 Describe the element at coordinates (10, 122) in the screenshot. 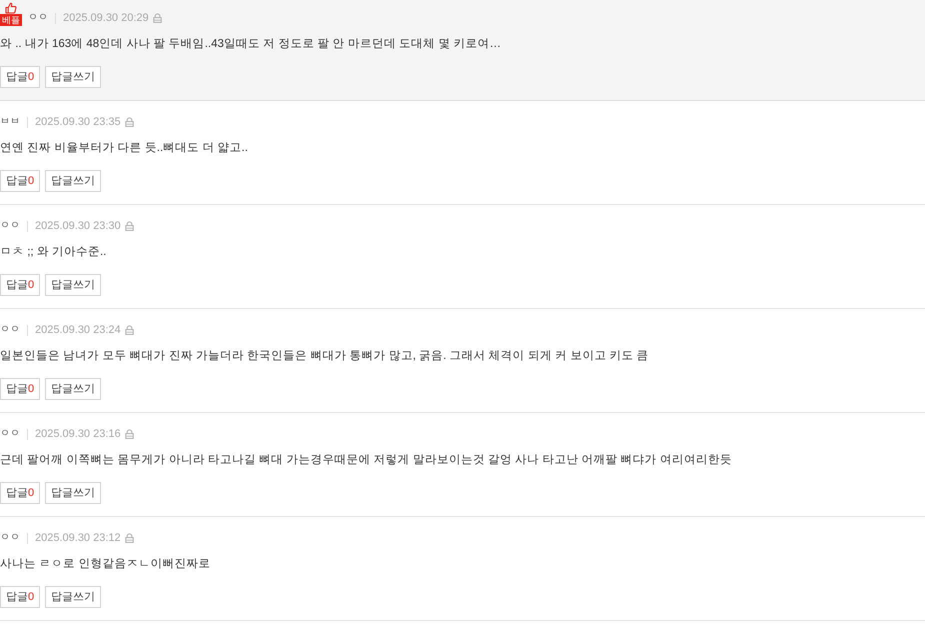

I see `author-name: ㅂㅂ` at that location.